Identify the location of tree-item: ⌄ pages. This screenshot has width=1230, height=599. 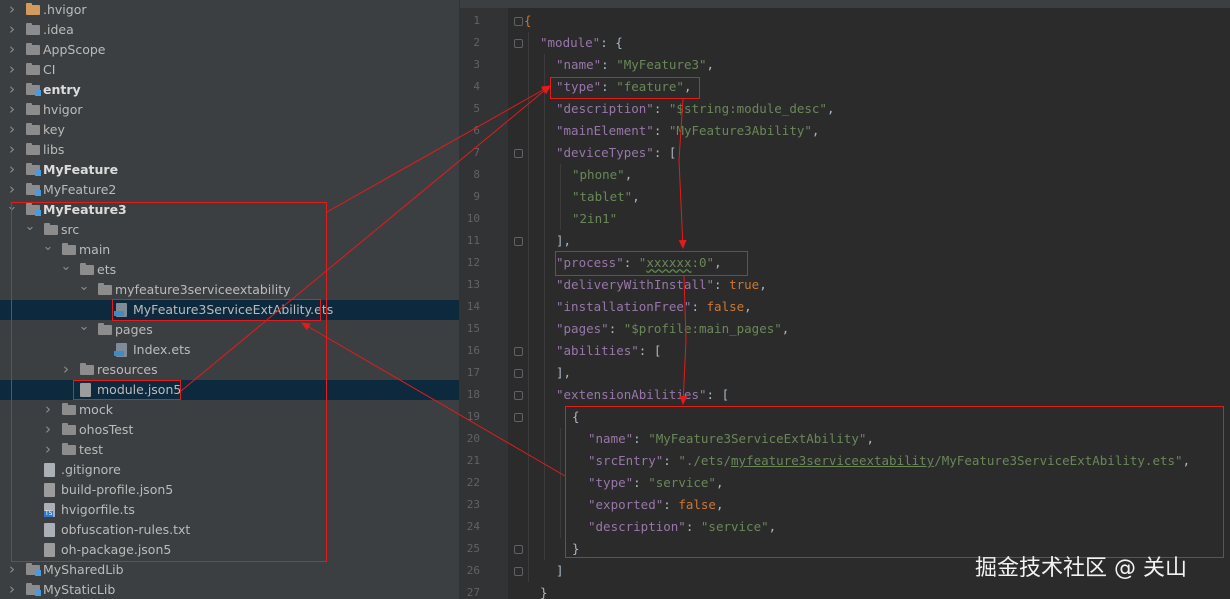
(229, 330).